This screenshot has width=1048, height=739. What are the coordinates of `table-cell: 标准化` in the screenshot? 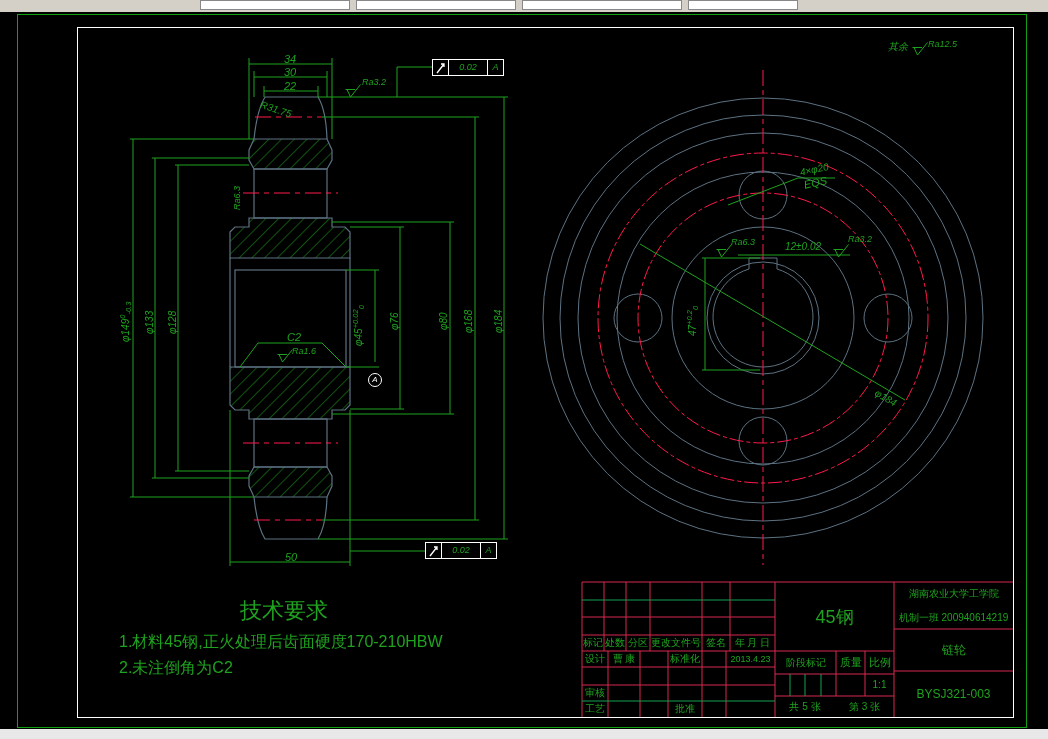 It's located at (685, 659).